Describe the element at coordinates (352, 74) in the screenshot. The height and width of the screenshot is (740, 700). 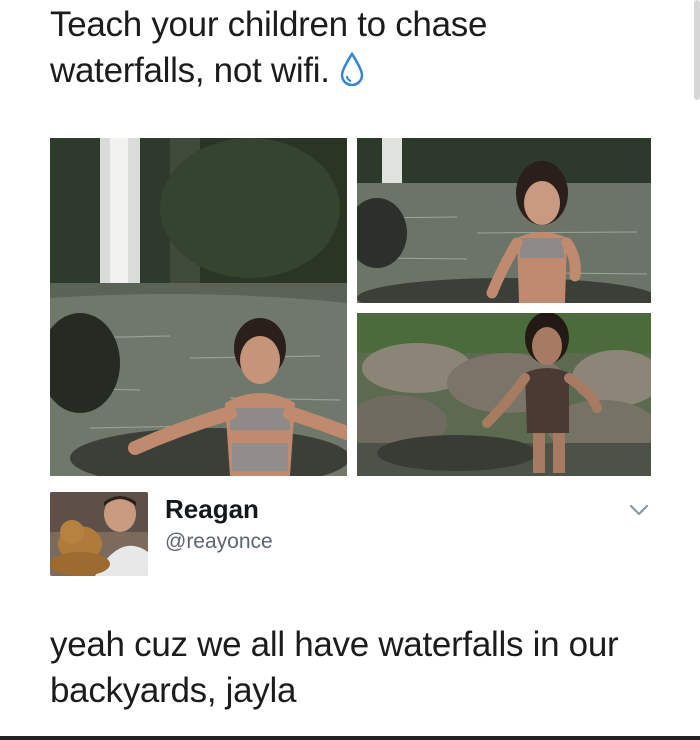
I see `water-droplet-icon` at that location.